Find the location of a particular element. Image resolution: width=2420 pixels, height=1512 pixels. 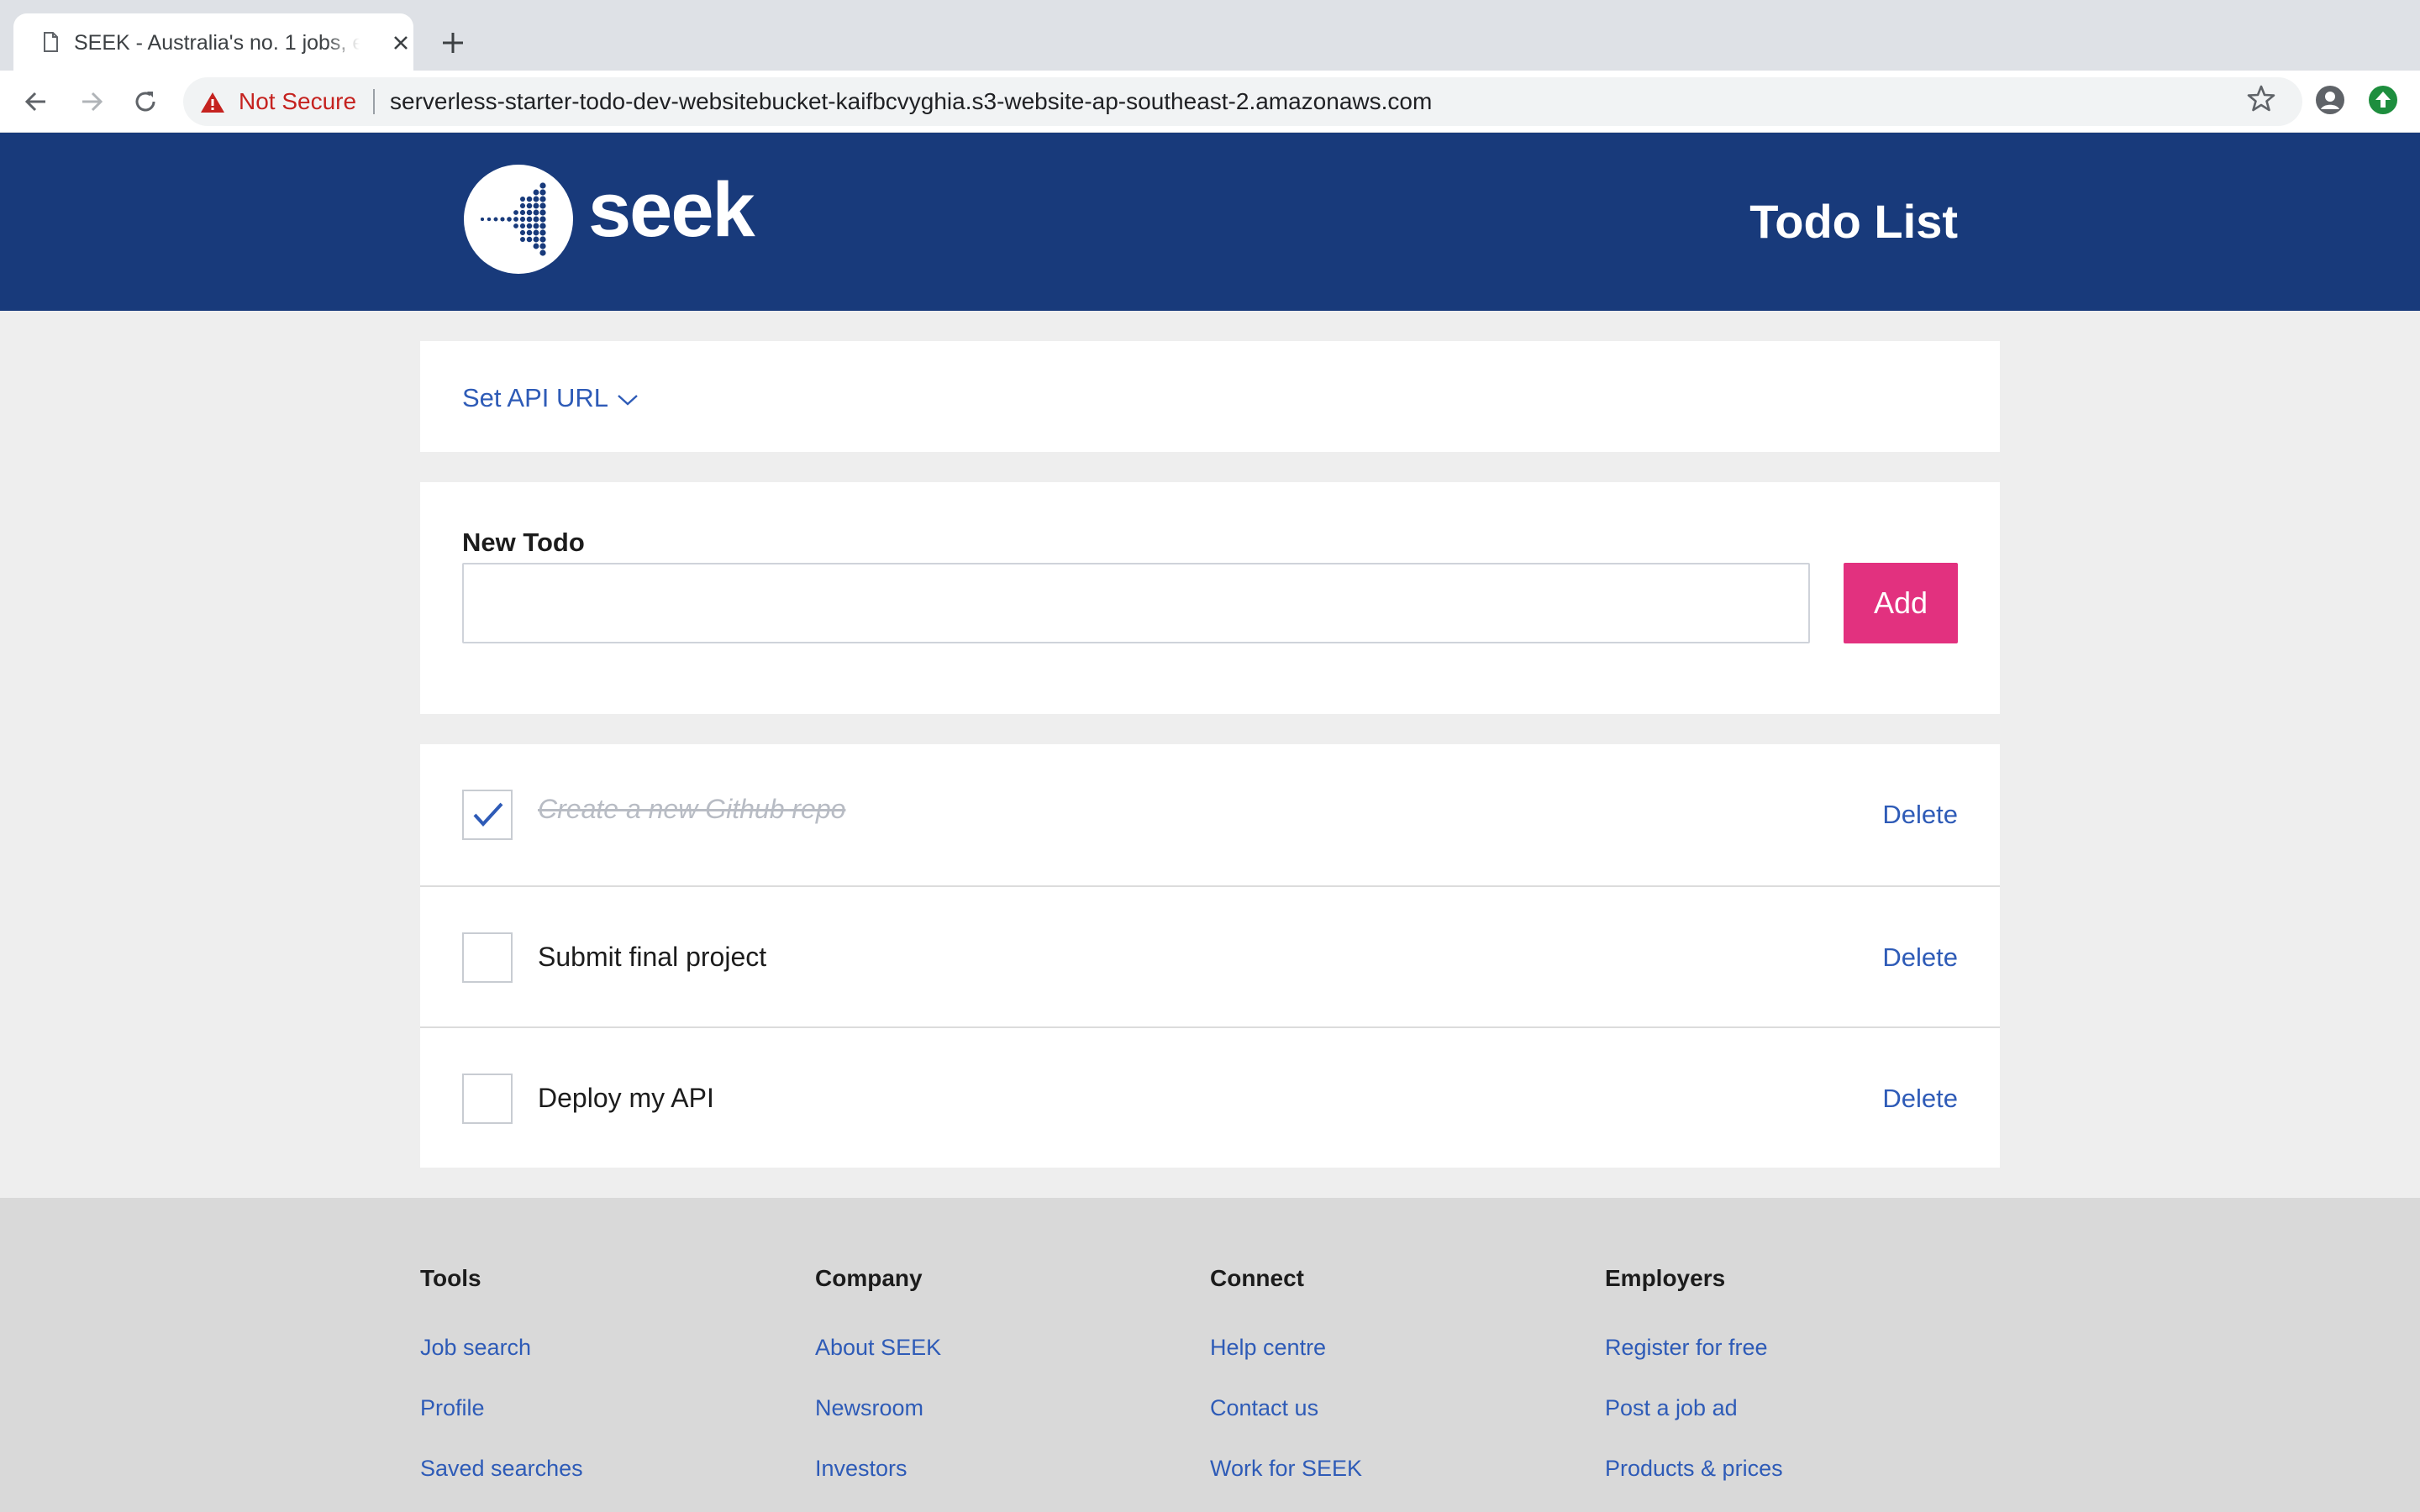

new-todo-card: New Todo Add is located at coordinates (1210, 598).